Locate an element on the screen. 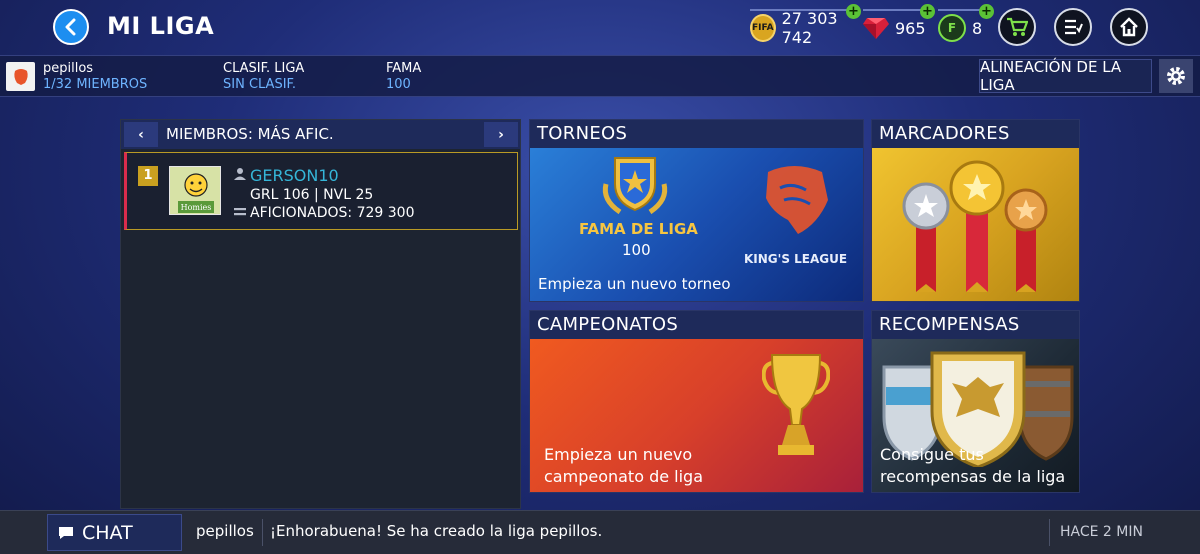 Image resolution: width=1200 pixels, height=554 pixels. league-name-block: pepillos 1/32 MIEMBROS is located at coordinates (95, 77).